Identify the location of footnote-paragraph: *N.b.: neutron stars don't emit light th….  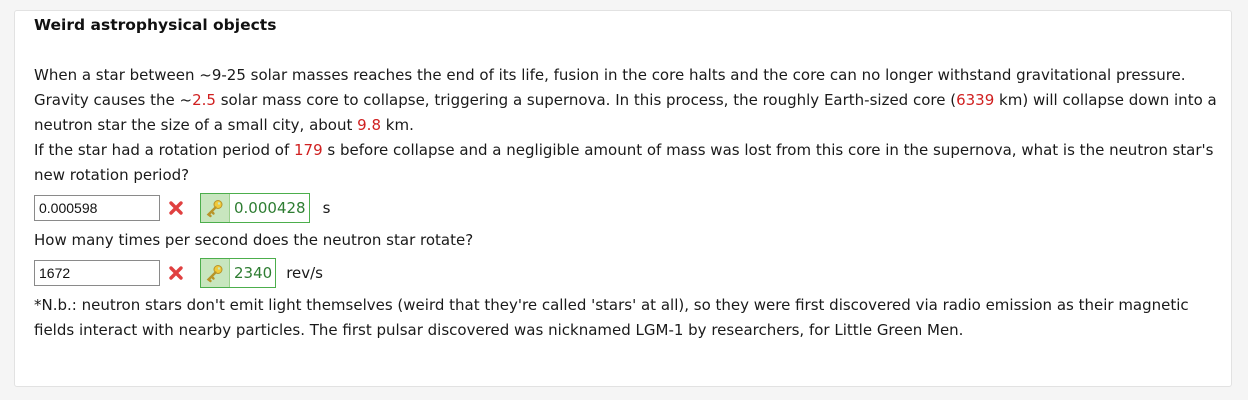
(611, 317).